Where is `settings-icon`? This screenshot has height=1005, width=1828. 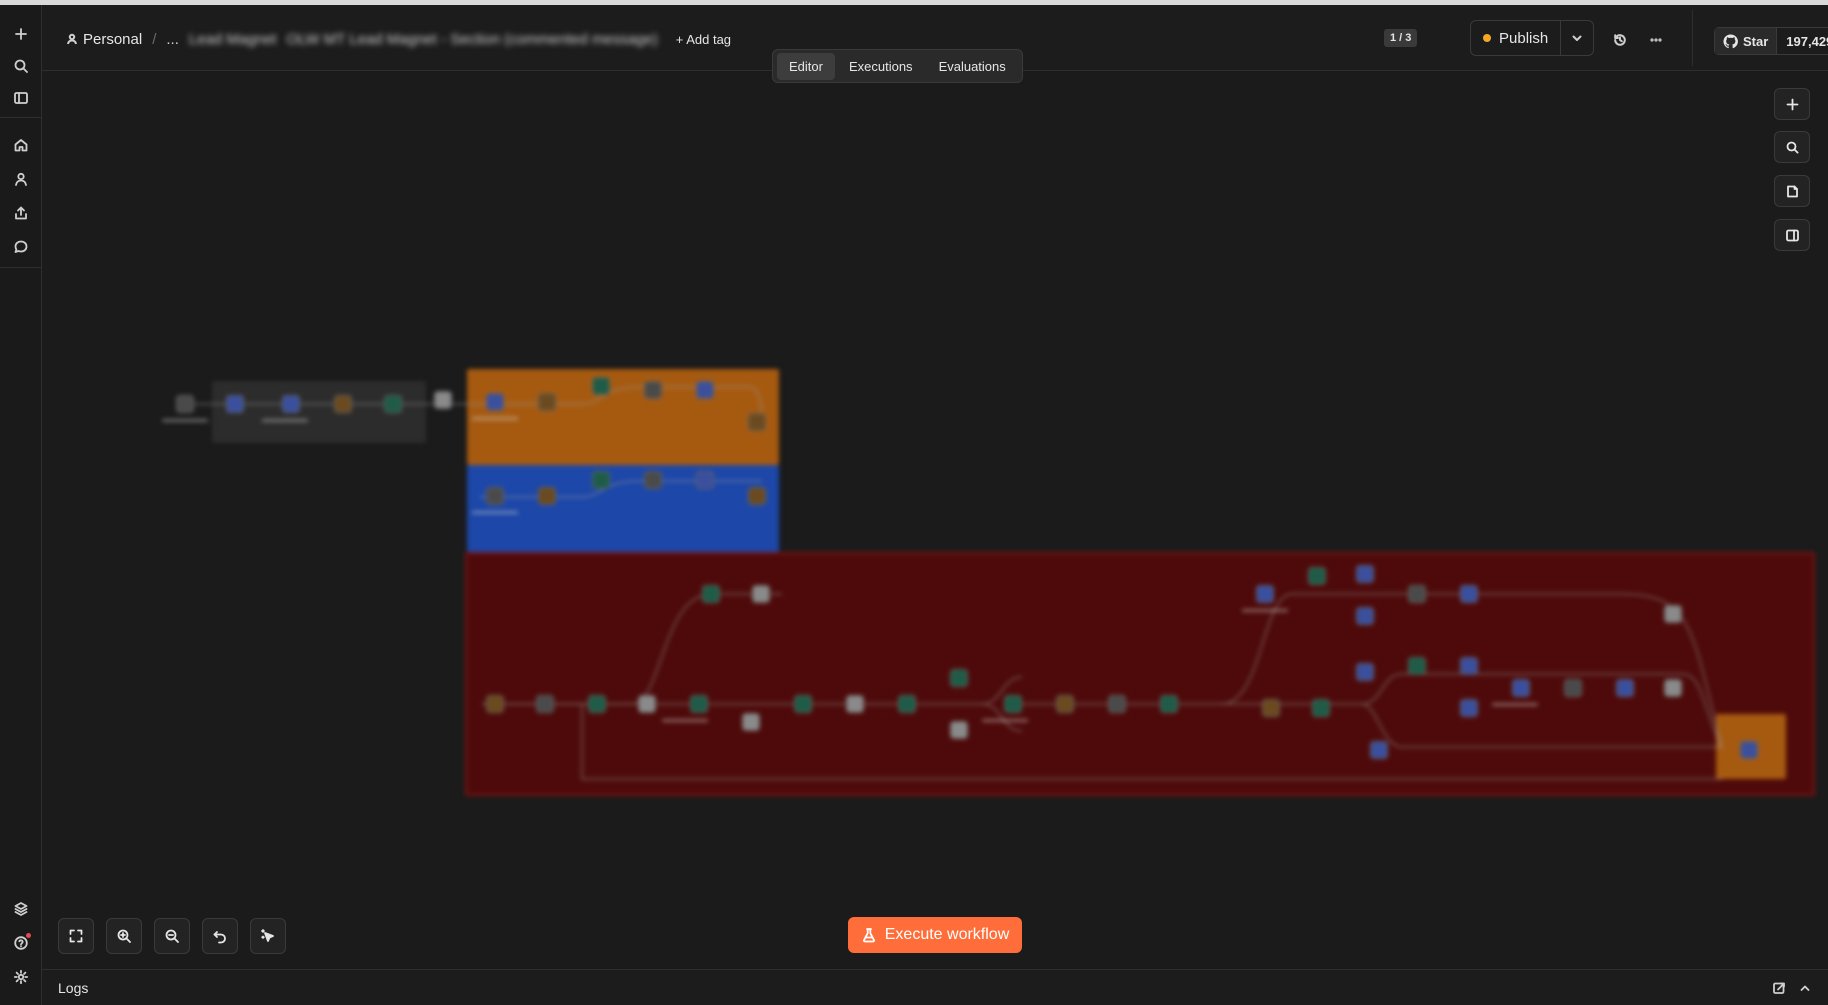 settings-icon is located at coordinates (21, 977).